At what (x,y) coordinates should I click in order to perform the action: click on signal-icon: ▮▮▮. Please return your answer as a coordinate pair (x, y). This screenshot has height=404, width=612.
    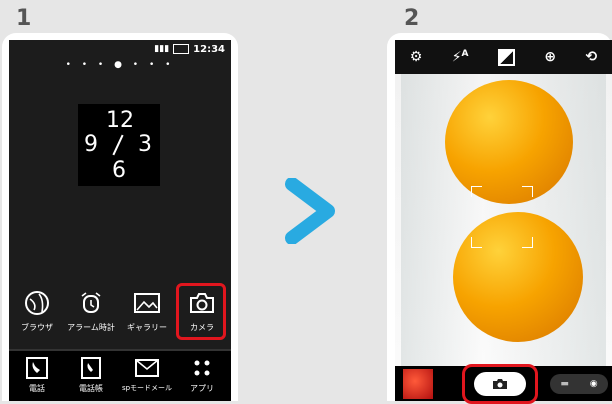
    Looking at the image, I should click on (162, 49).